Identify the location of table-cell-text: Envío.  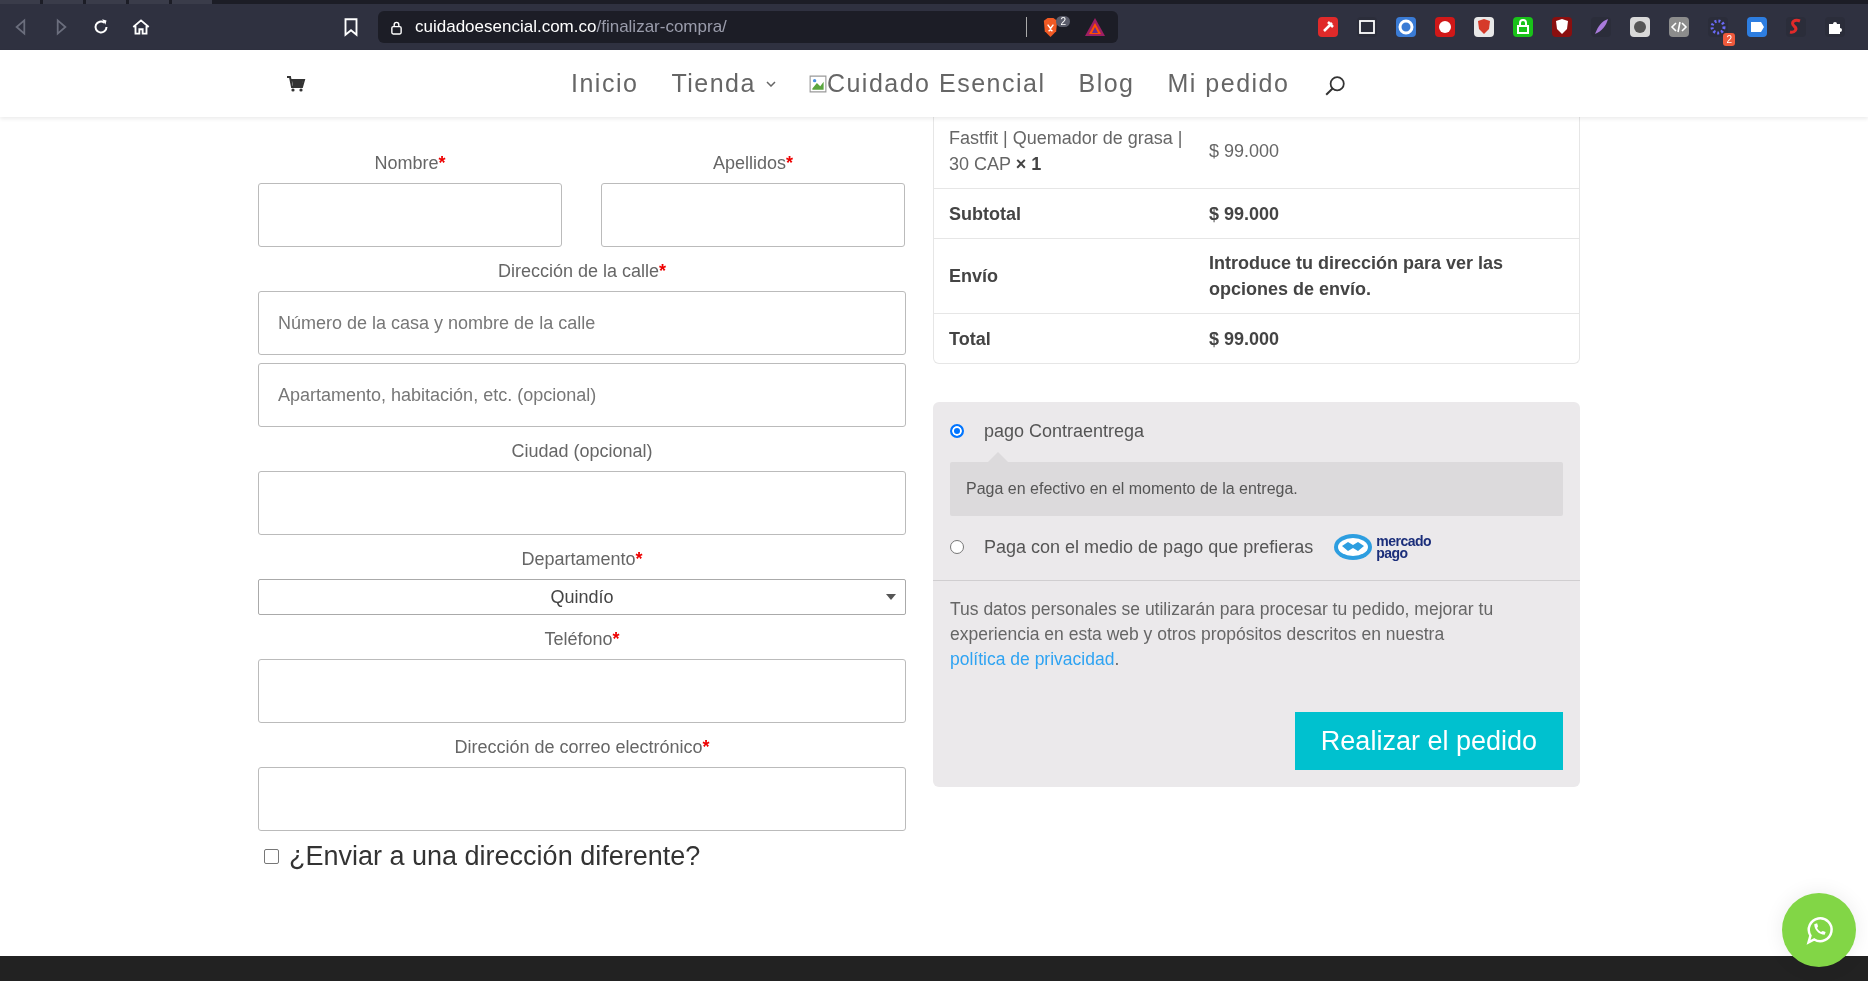
(973, 276).